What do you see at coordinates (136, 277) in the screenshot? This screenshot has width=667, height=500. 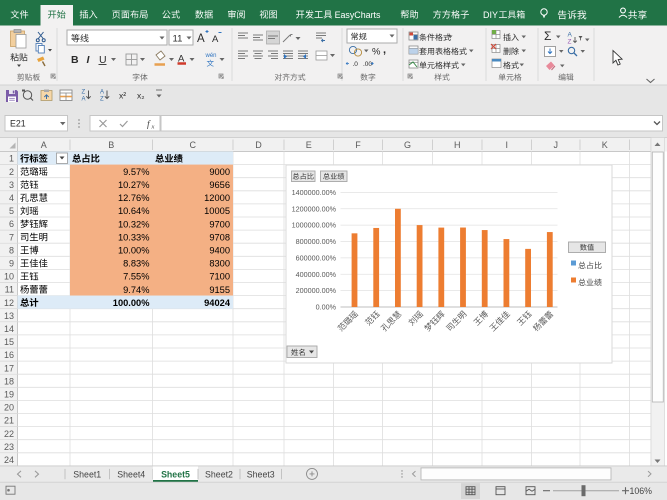 I see `svg-text: 7.55%` at bounding box center [136, 277].